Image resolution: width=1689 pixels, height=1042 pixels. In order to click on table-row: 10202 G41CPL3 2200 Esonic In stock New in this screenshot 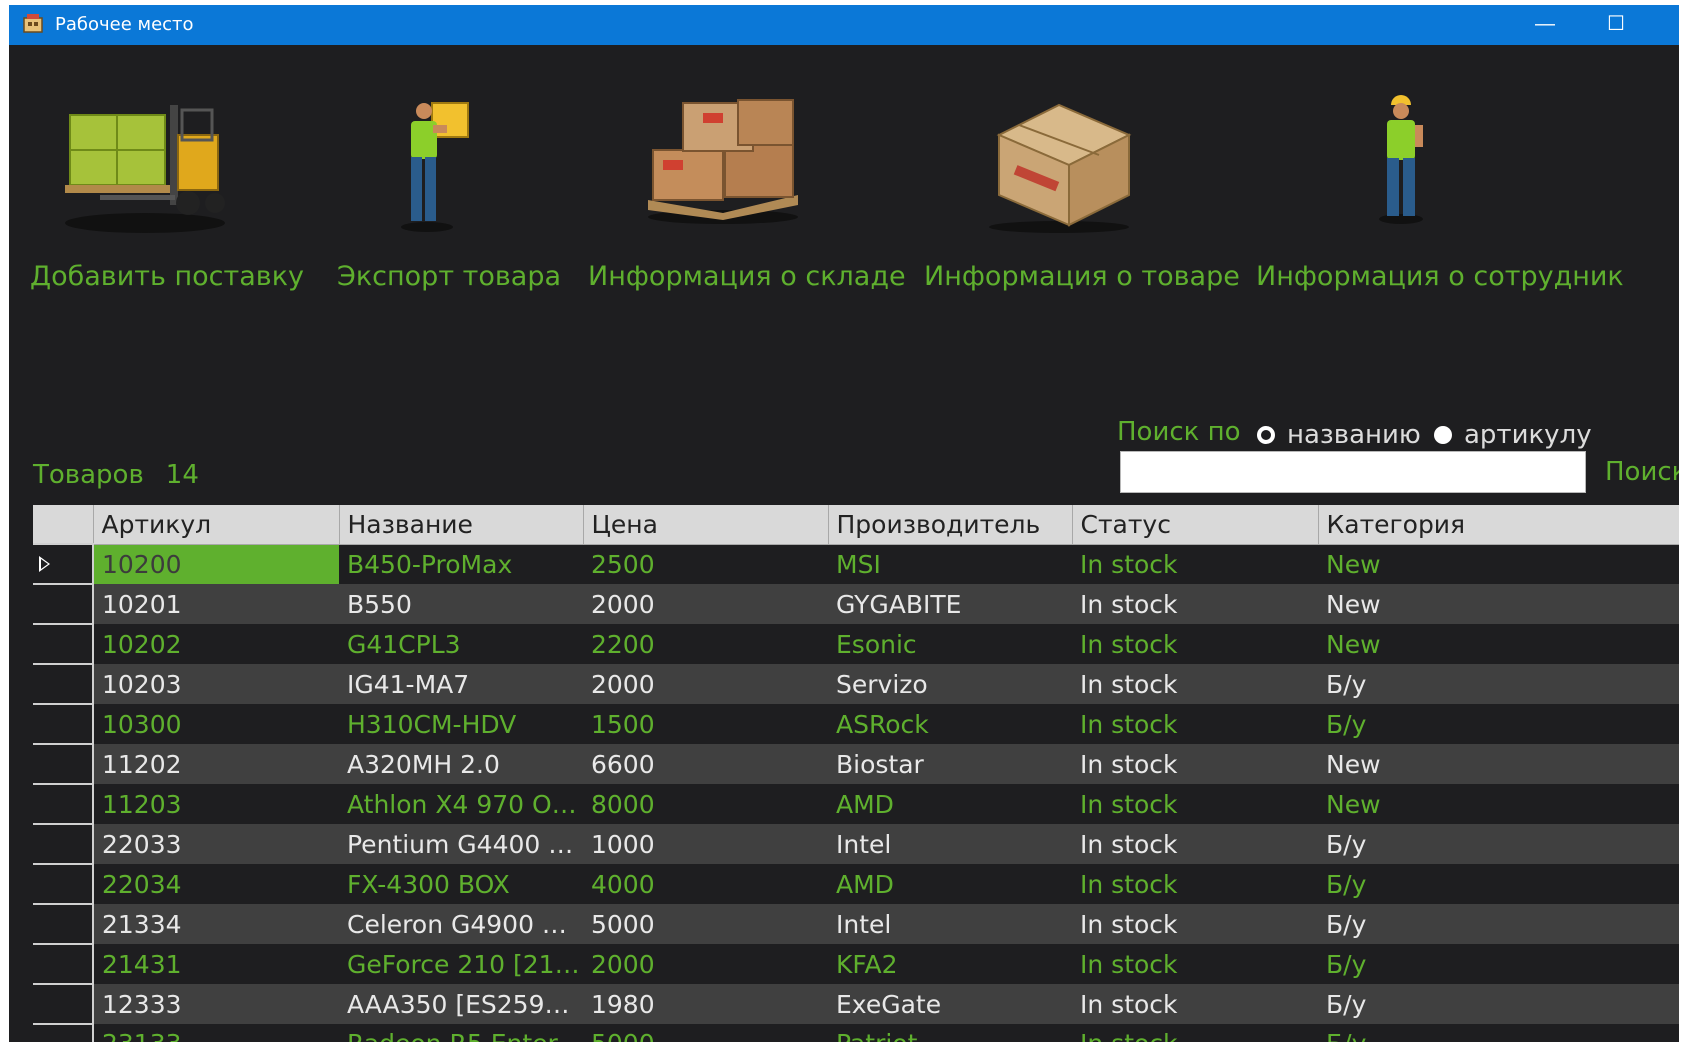, I will do `click(856, 643)`.